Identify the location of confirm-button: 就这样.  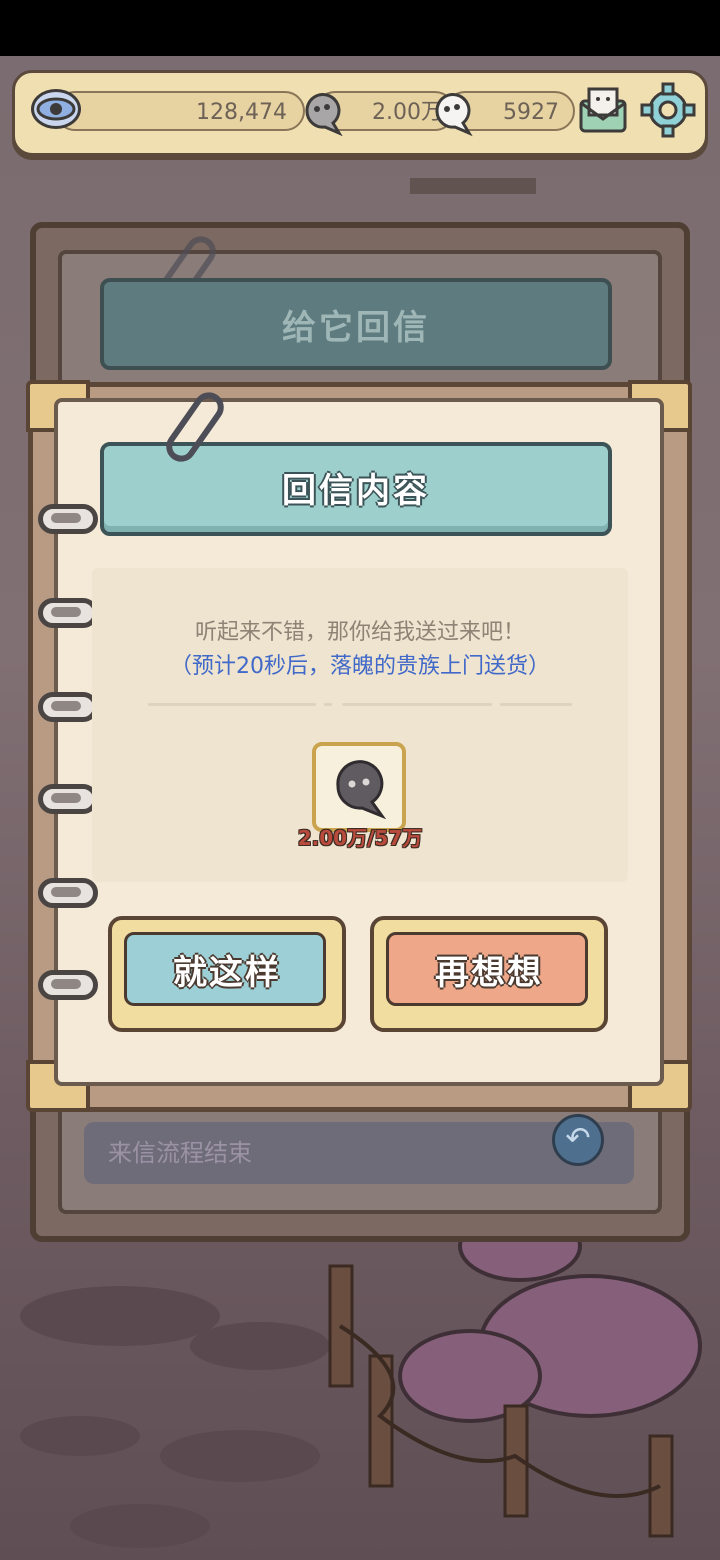
(227, 974).